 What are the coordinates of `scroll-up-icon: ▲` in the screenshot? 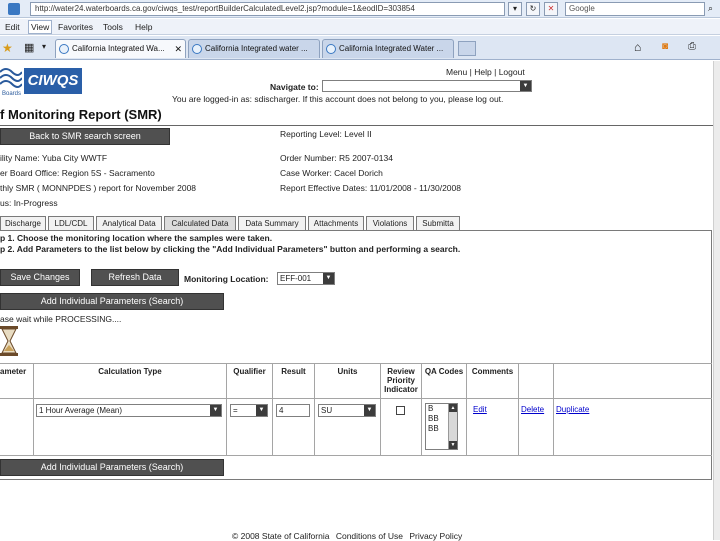 It's located at (453, 408).